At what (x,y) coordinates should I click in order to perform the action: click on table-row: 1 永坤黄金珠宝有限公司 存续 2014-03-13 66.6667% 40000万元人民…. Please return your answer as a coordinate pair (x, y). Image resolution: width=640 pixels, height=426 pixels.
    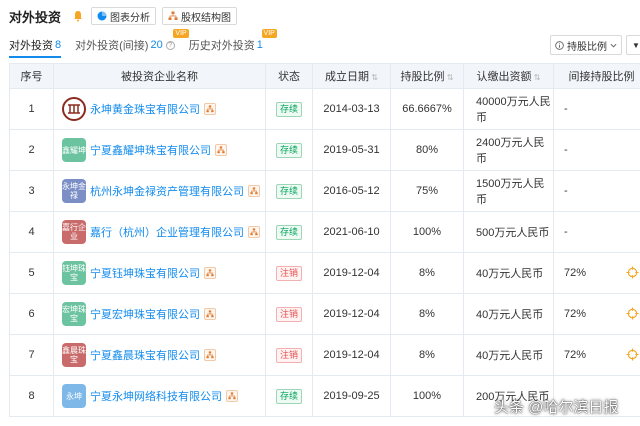
    Looking at the image, I should click on (324, 109).